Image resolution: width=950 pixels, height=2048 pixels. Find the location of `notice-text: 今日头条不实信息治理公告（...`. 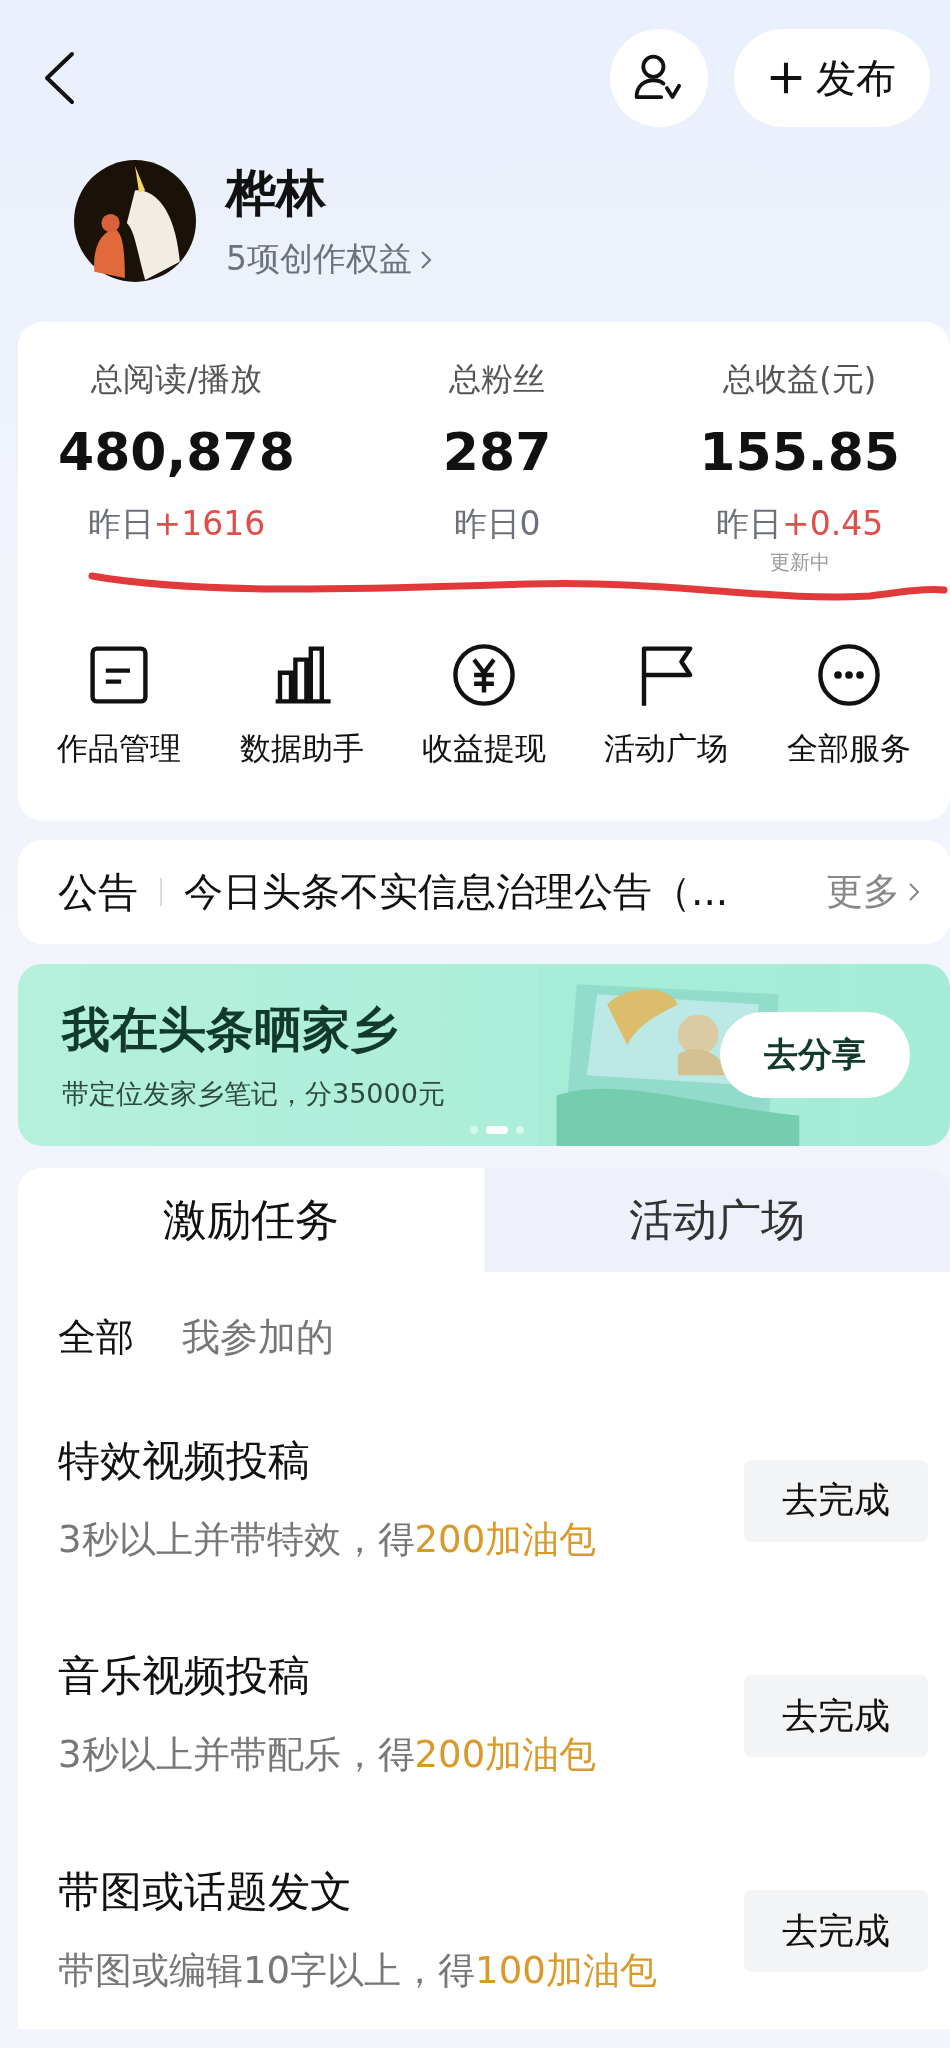

notice-text: 今日头条不实信息治理公告（... is located at coordinates (505, 892).